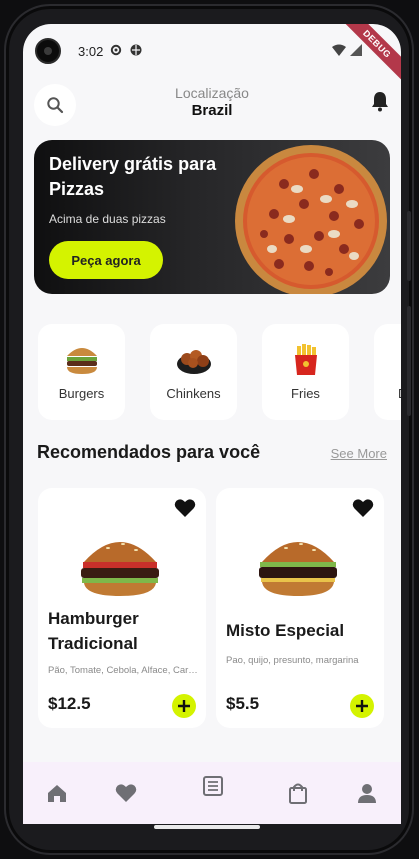 This screenshot has height=859, width=419. I want to click on category-burgers: Burgers, so click(81, 372).